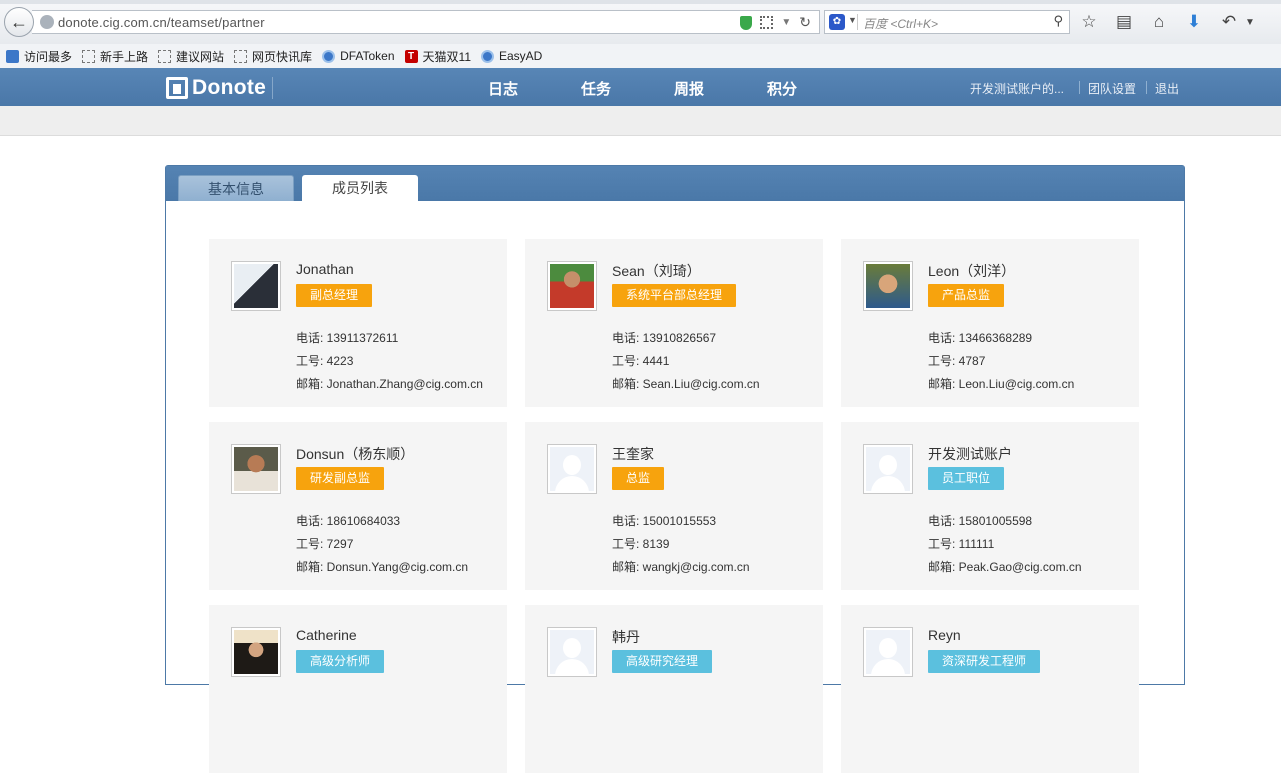 The image size is (1281, 773). What do you see at coordinates (990, 323) in the screenshot?
I see `member-card: Leon（刘洋） 产品总监电话: 13466368289 工号: 4787 邮箱` at bounding box center [990, 323].